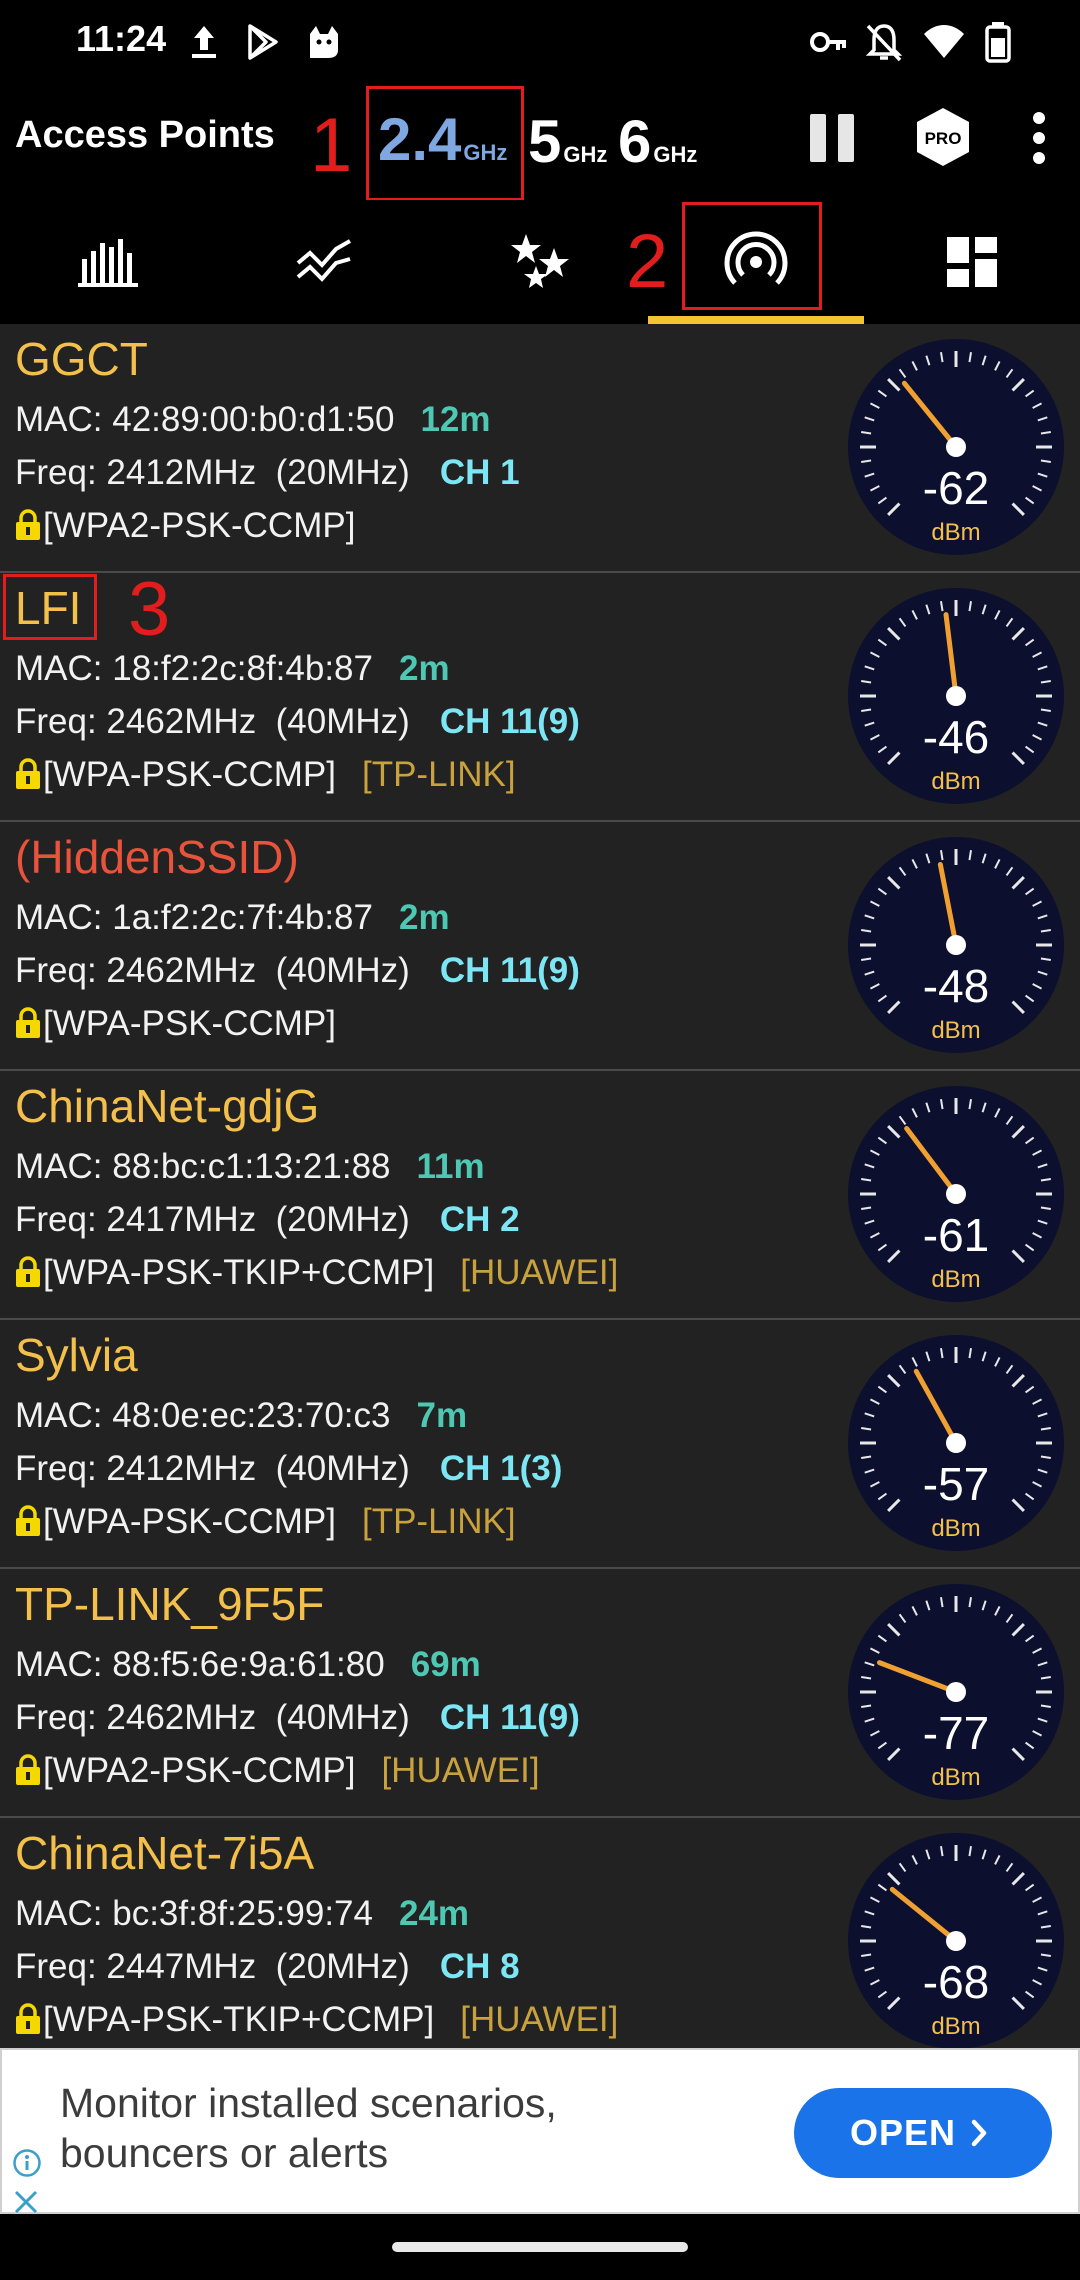  Describe the element at coordinates (253, 420) in the screenshot. I see `mac-line: MAC: 42:89:00:b0:d1:50 12m` at that location.